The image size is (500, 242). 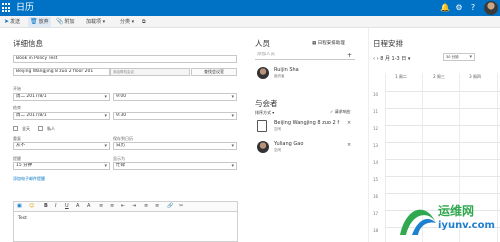 I want to click on font-size-button: A, so click(x=77, y=206).